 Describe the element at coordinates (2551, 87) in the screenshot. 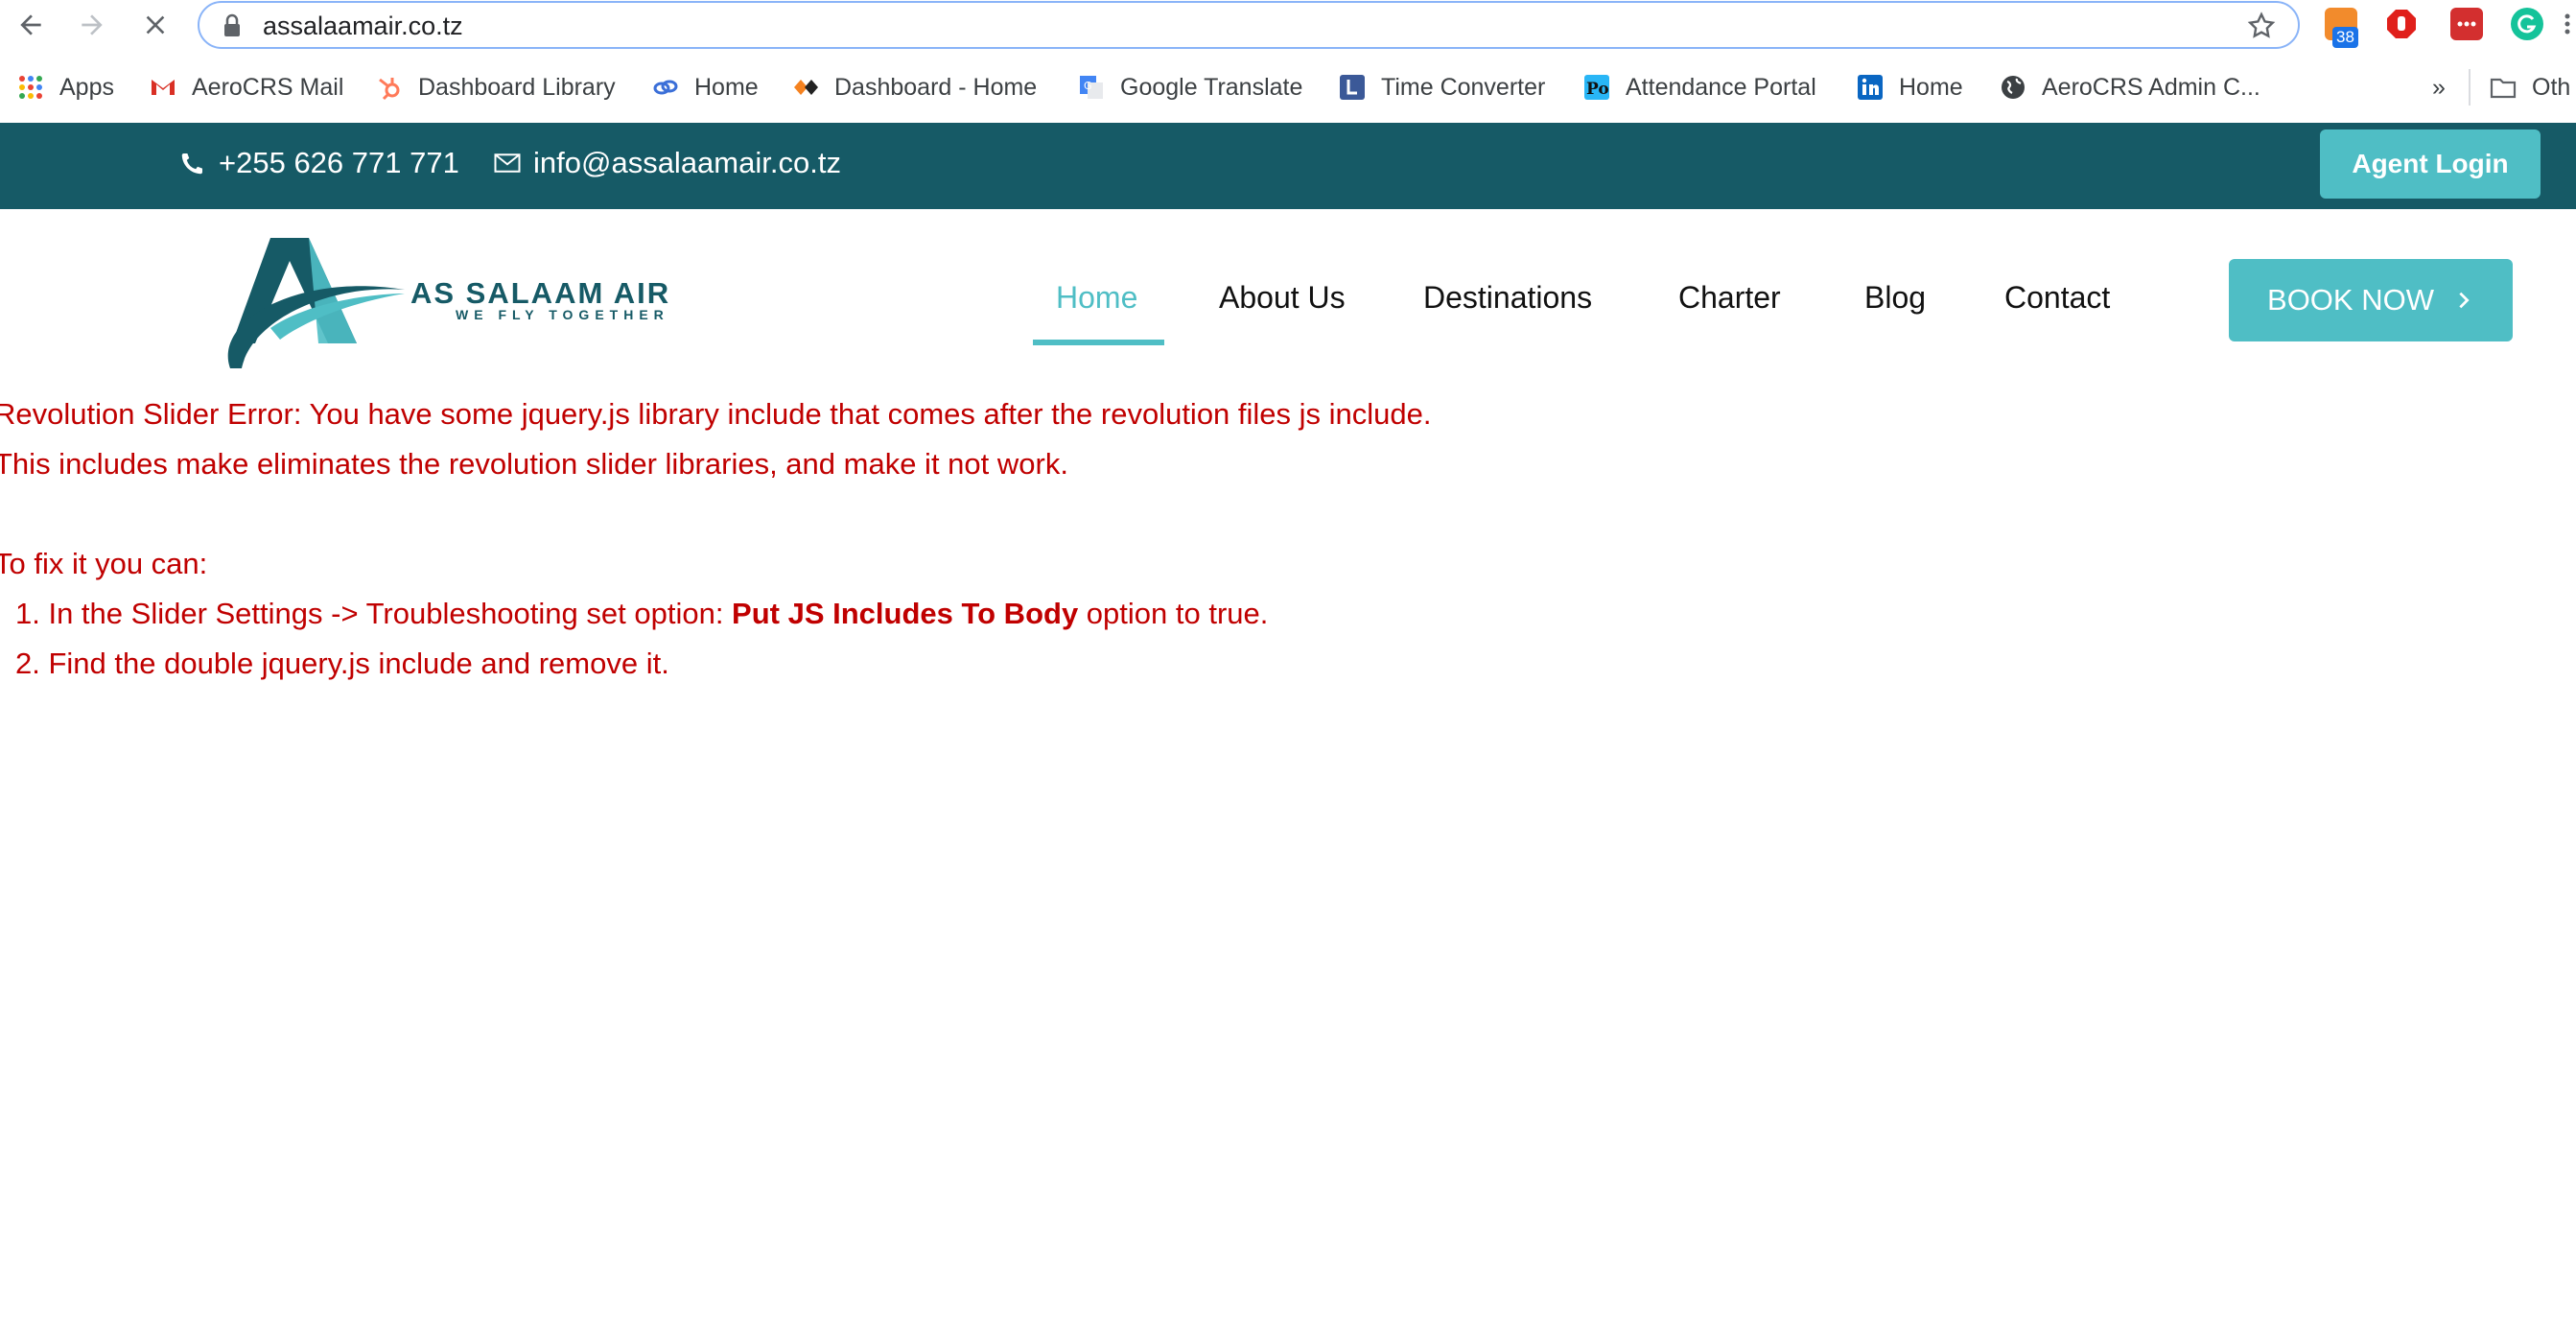

I see `bookmark-label: Oth` at that location.